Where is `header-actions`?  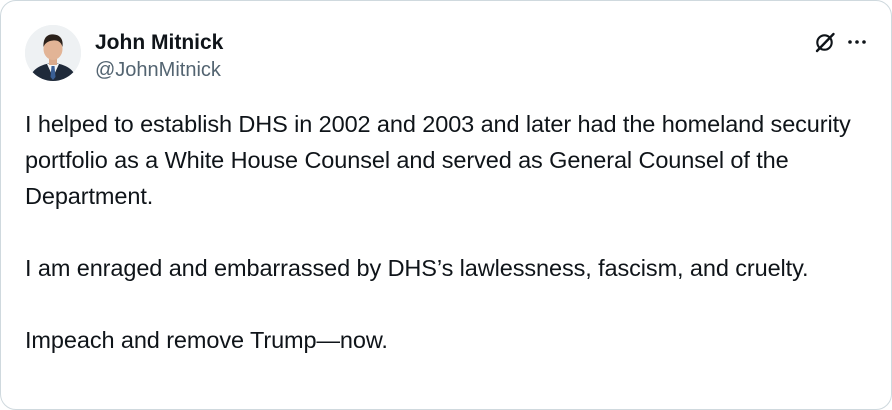
header-actions is located at coordinates (841, 42).